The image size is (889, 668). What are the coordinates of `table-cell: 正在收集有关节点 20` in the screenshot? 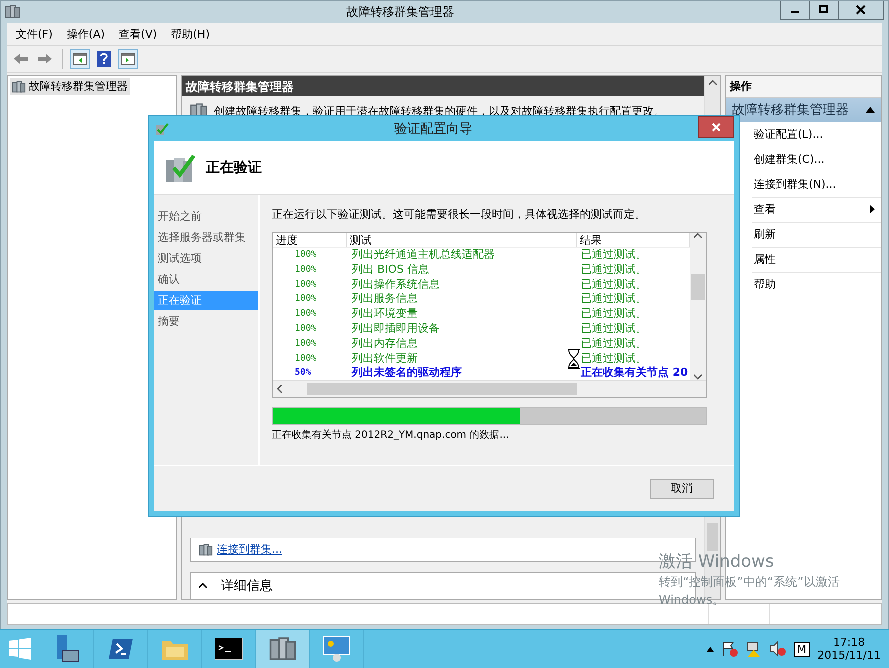 It's located at (634, 373).